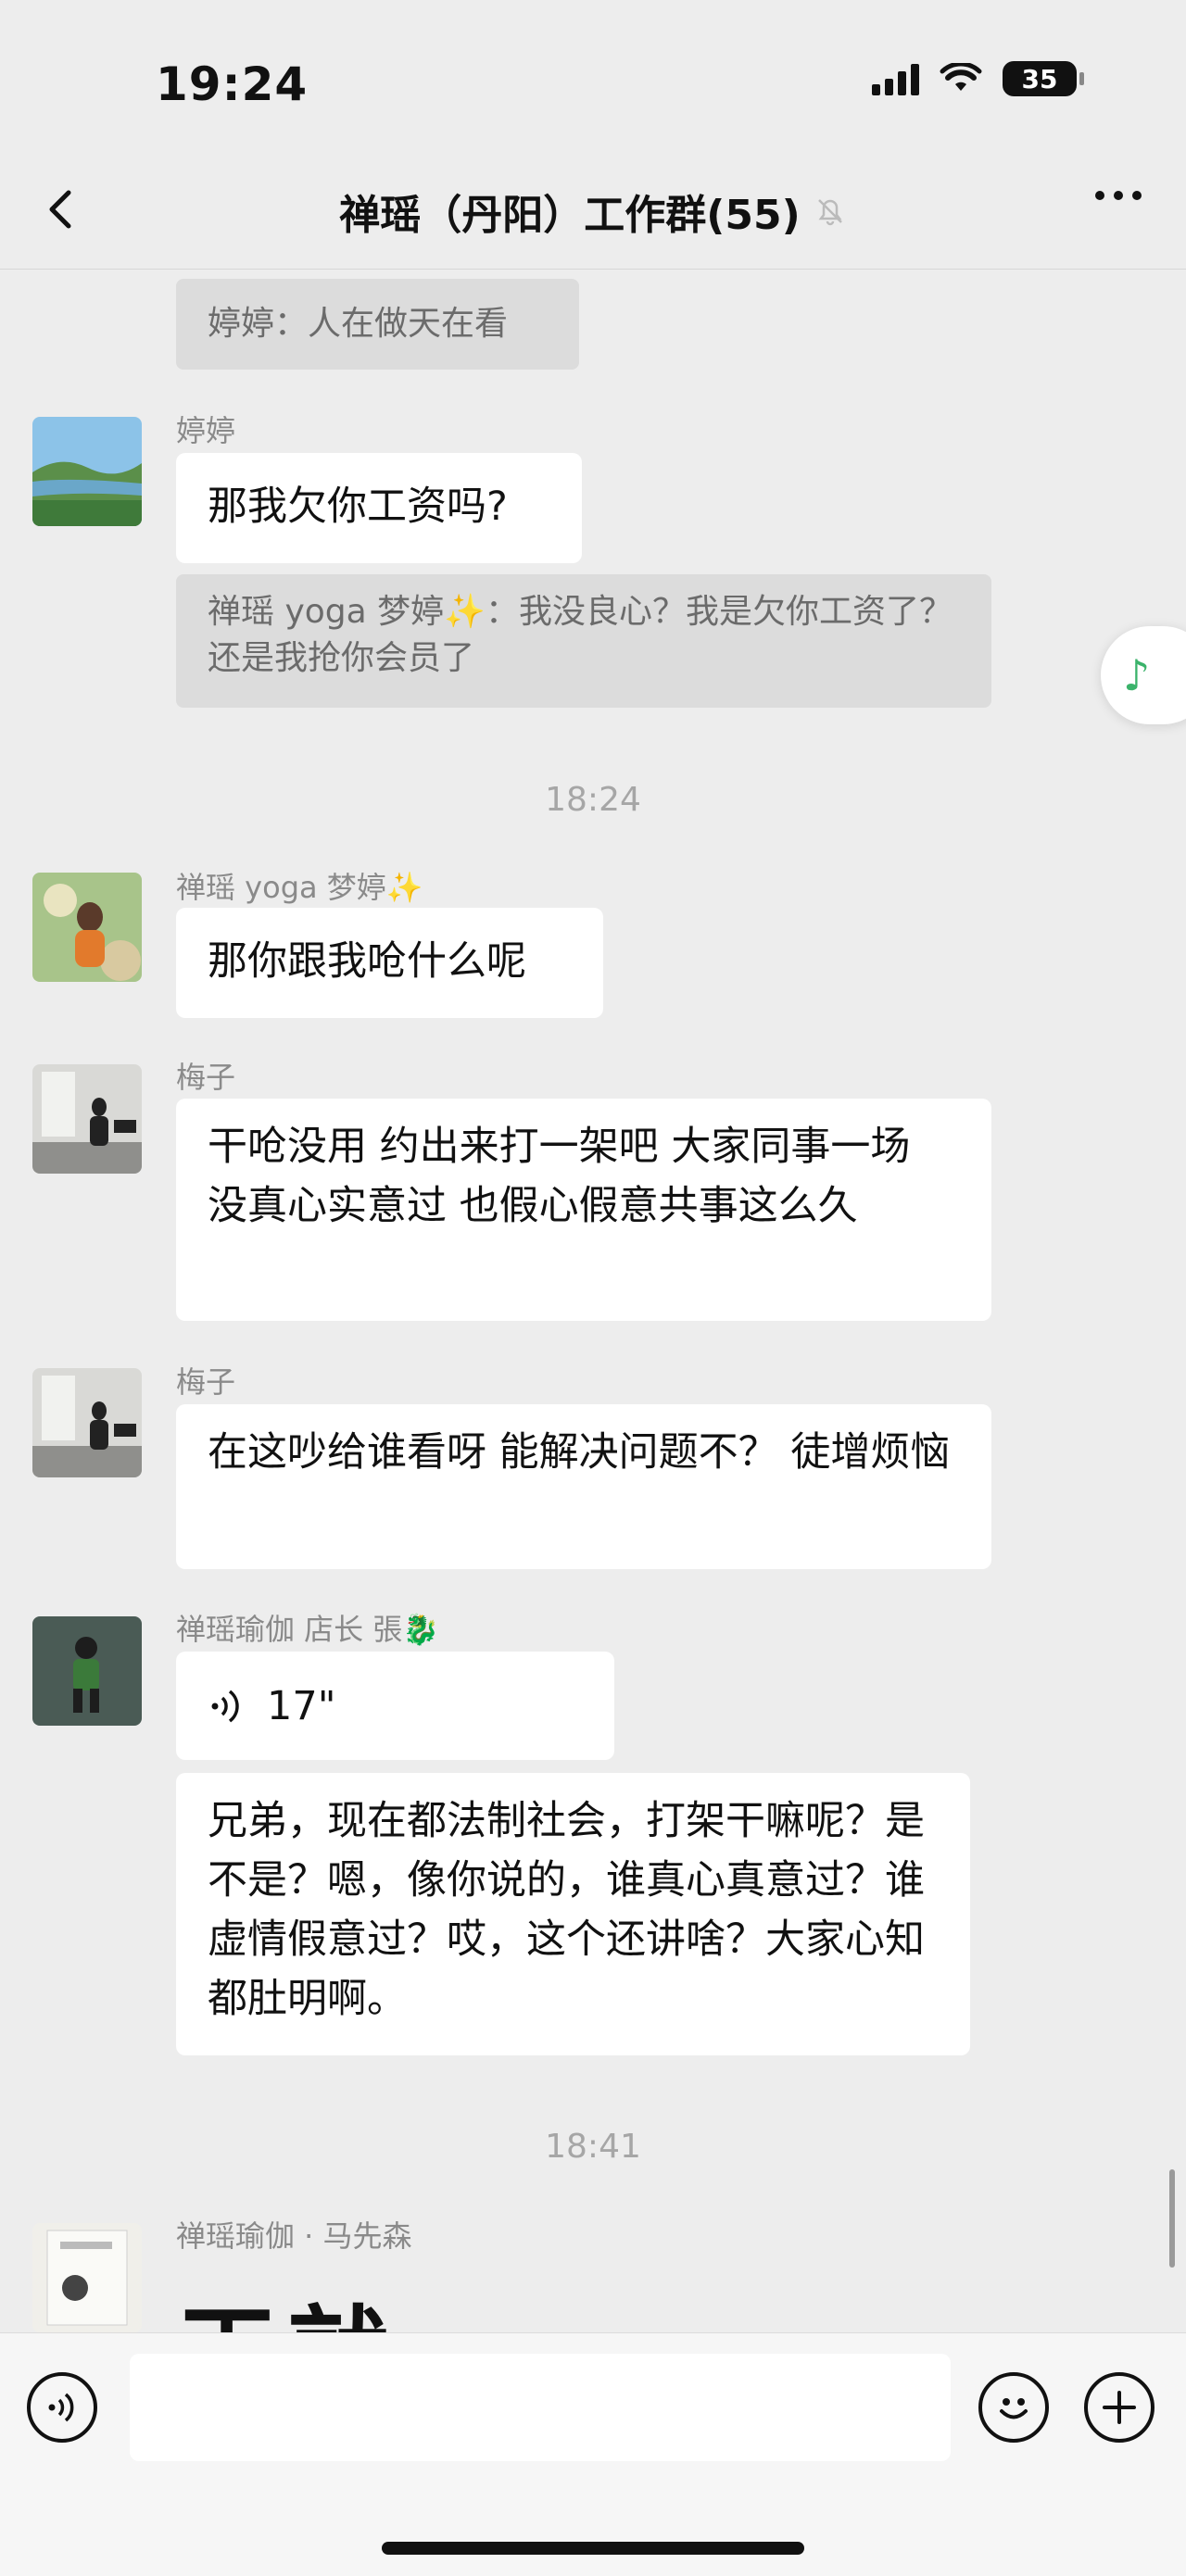 The height and width of the screenshot is (2576, 1186). I want to click on chat-header: 禅瑶（丹阳）工作群(55), so click(593, 211).